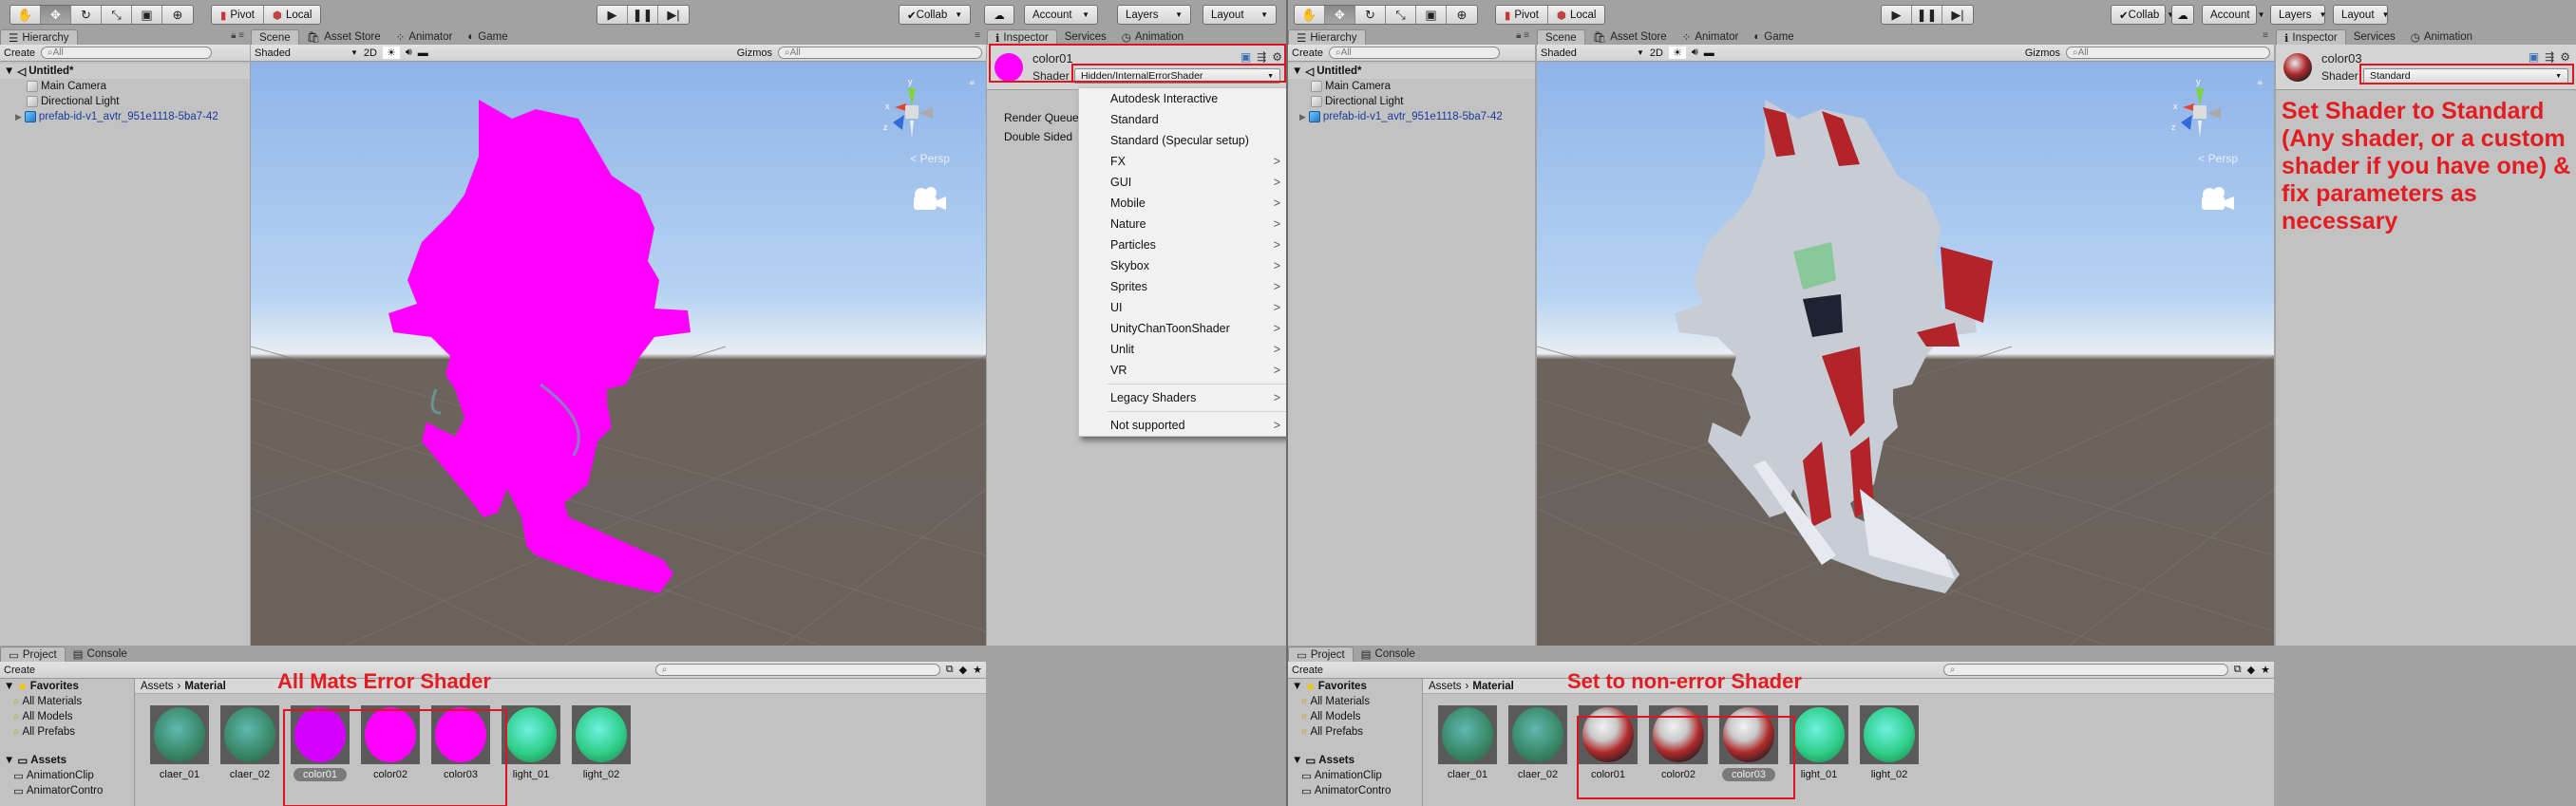  What do you see at coordinates (977, 670) in the screenshot?
I see `favorite-star-icon: ★` at bounding box center [977, 670].